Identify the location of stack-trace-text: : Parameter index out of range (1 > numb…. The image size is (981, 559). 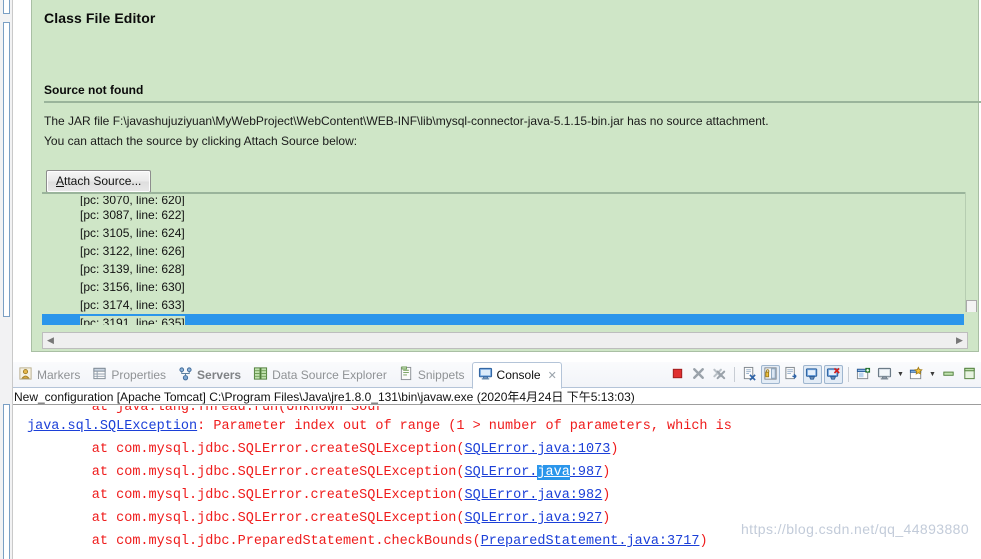
(468, 426).